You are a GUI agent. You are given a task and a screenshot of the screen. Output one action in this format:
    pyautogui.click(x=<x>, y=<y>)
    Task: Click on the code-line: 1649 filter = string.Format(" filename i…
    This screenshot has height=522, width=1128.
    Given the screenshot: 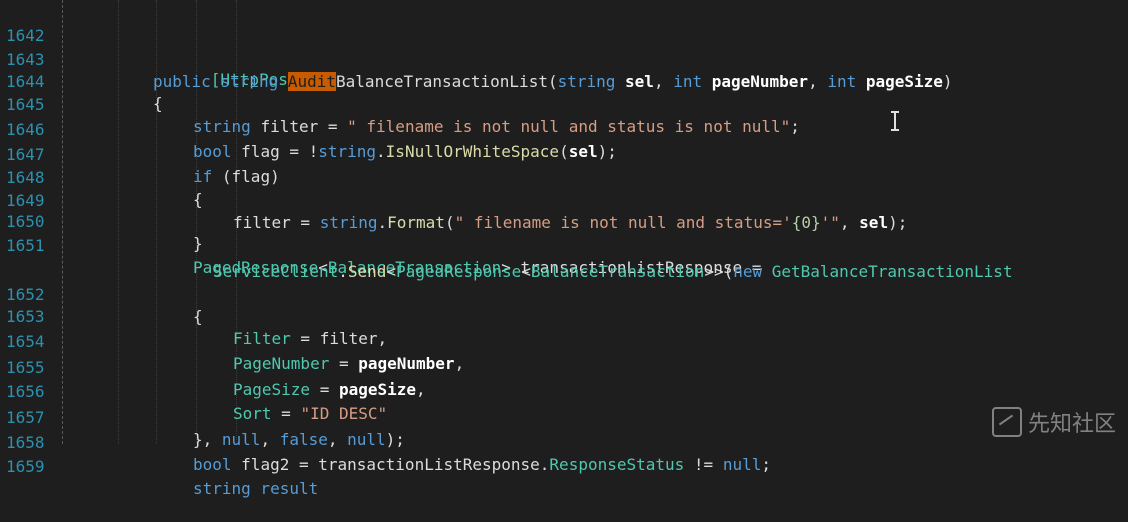 What is the action you would take?
    pyautogui.click(x=564, y=200)
    